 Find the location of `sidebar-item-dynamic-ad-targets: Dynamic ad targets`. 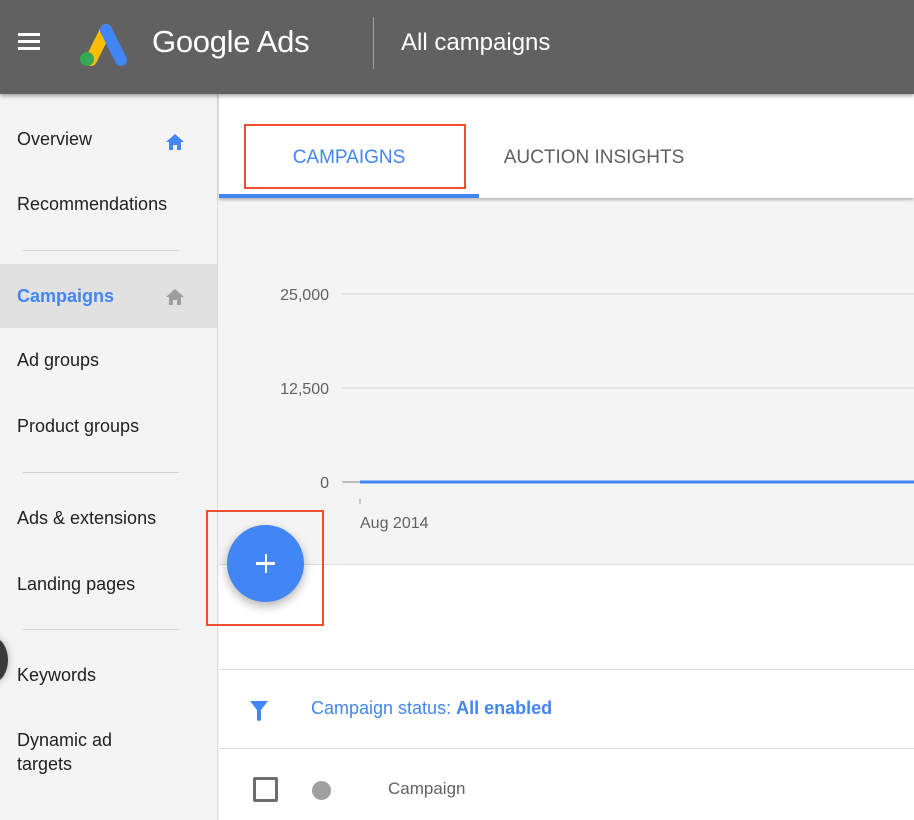

sidebar-item-dynamic-ad-targets: Dynamic ad targets is located at coordinates (108, 749).